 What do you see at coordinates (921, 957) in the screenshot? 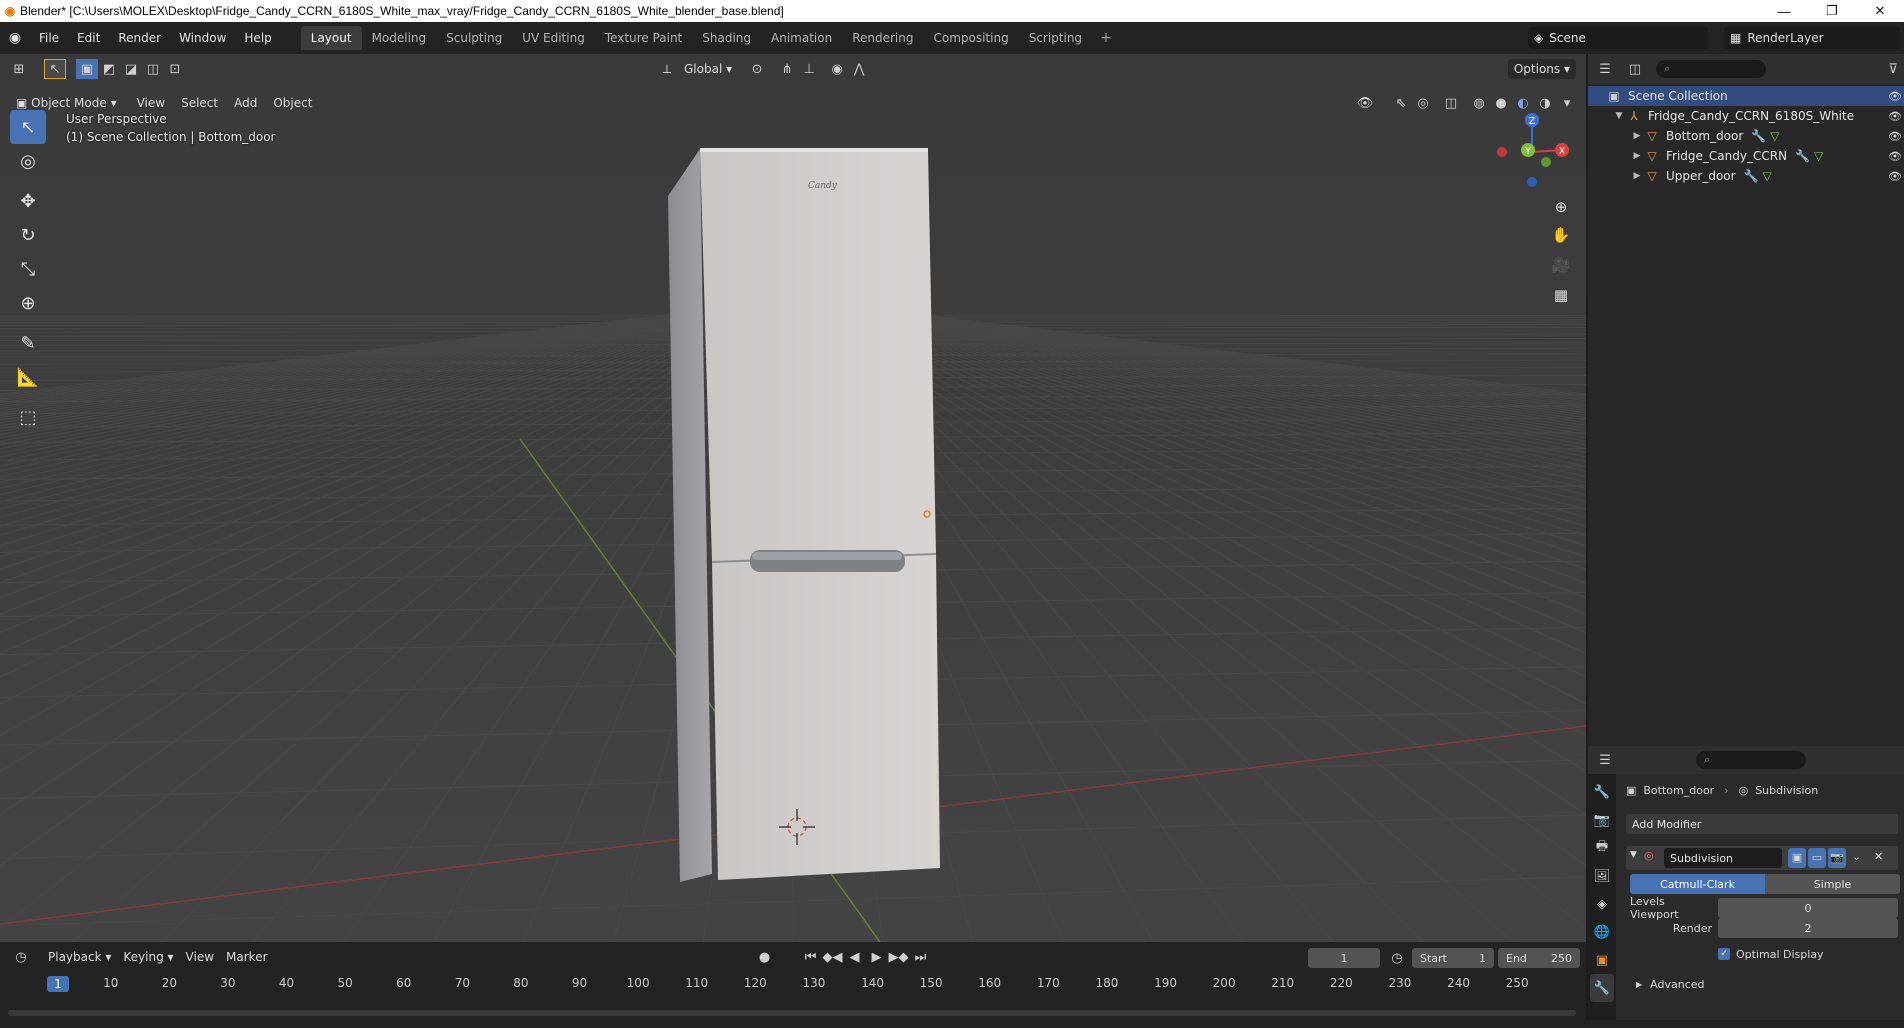
I see `jump-end-icon: ⏭` at bounding box center [921, 957].